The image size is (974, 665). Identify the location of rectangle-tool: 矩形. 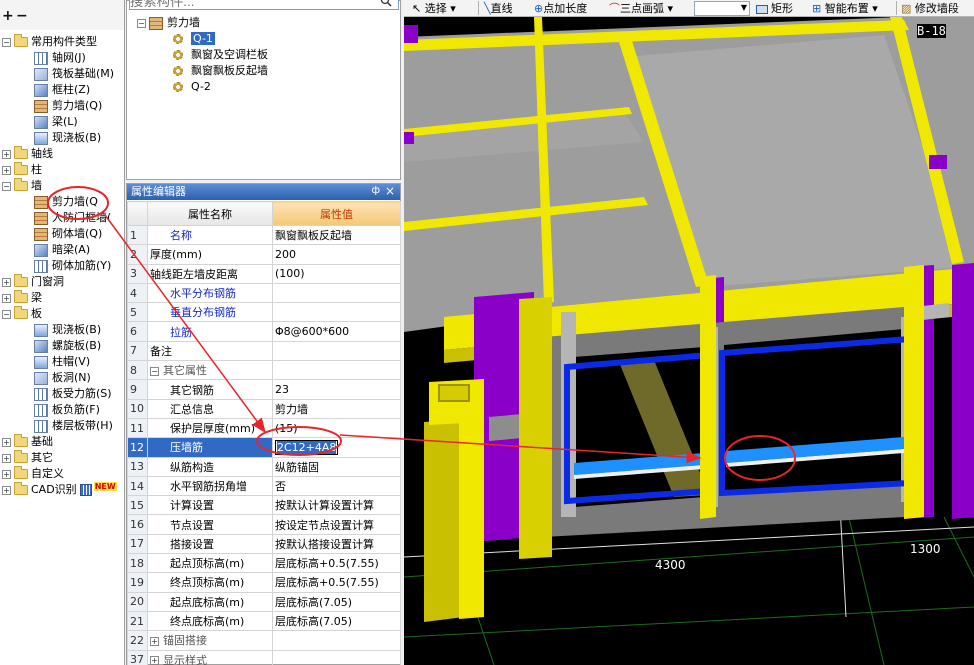
(774, 8).